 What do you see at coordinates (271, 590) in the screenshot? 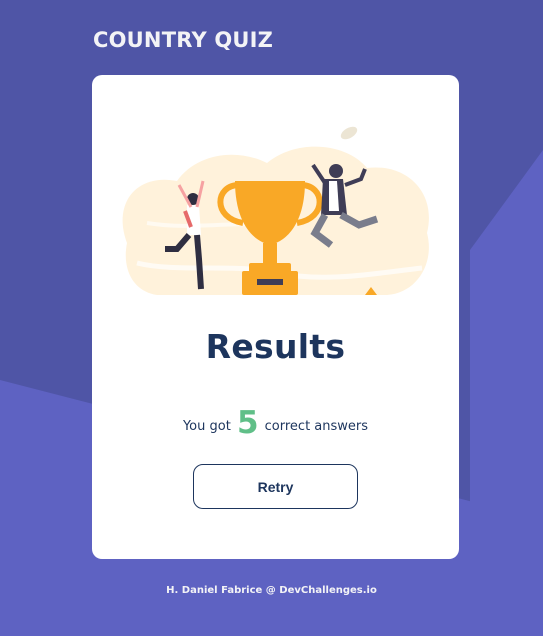
I see `footer-credit: H. Daniel Fabrice @ DevChallenges.io` at bounding box center [271, 590].